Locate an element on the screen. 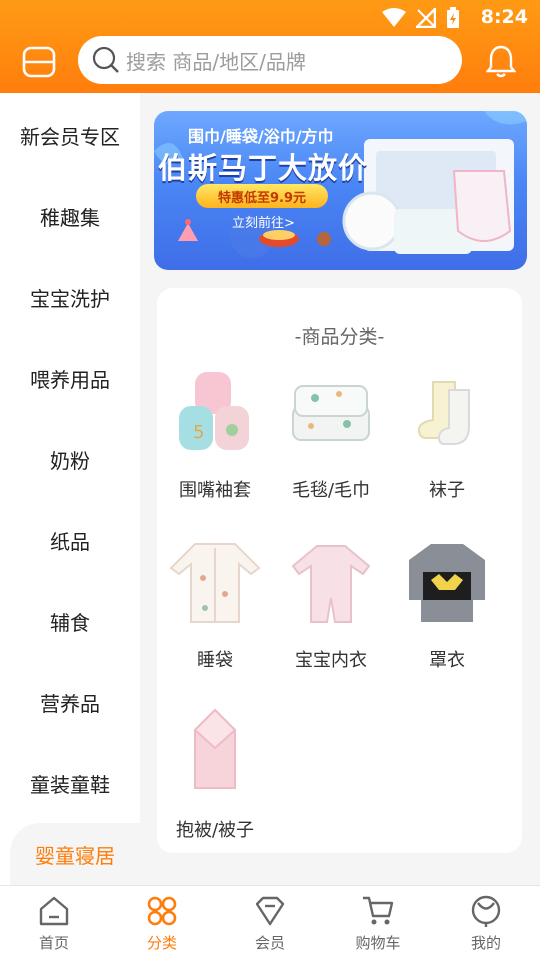 The width and height of the screenshot is (540, 960). category-item-blanket-towel: 毛毯/毛巾 is located at coordinates (331, 435).